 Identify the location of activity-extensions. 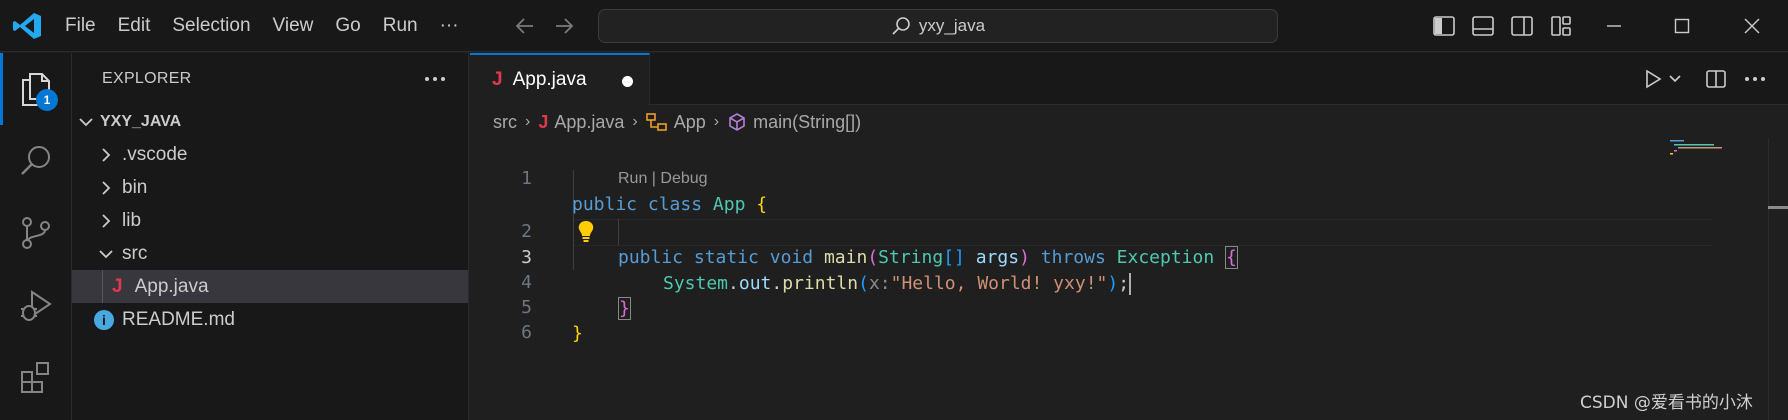
(36, 377).